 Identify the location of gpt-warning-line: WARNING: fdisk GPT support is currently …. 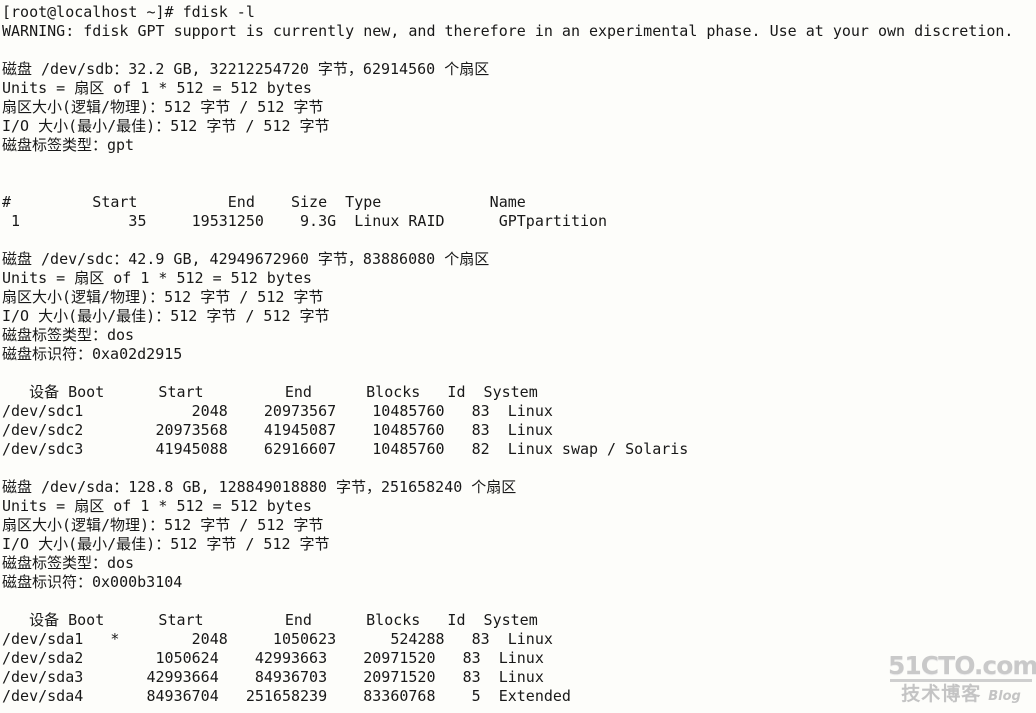
(508, 31).